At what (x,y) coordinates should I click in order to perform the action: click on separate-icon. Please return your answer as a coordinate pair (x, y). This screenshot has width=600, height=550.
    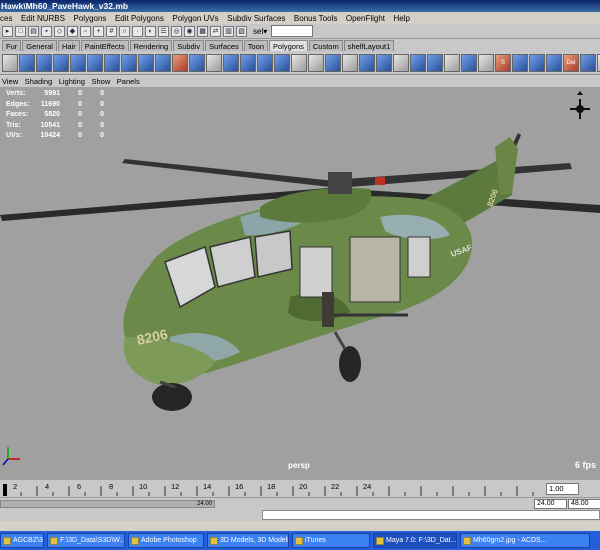
    Looking at the image, I should click on (282, 62).